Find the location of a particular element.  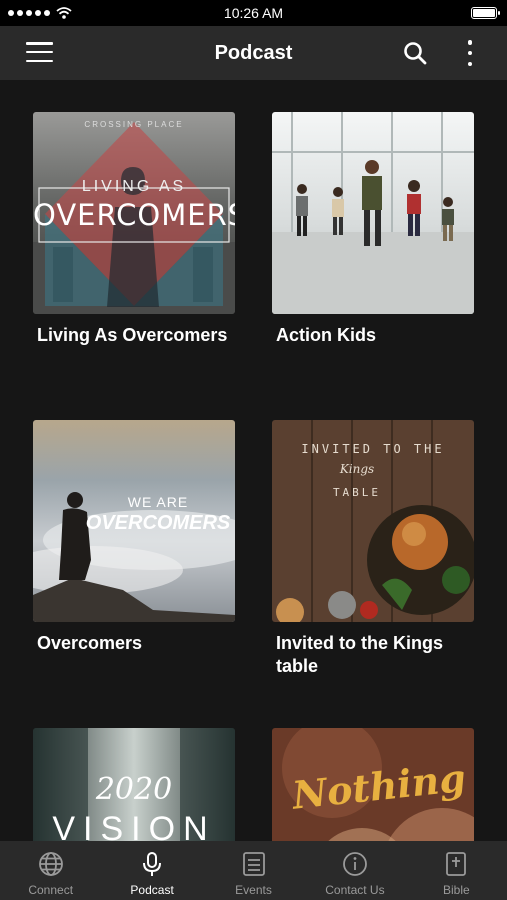

top-nav-bar: Podcast is located at coordinates (253, 53).